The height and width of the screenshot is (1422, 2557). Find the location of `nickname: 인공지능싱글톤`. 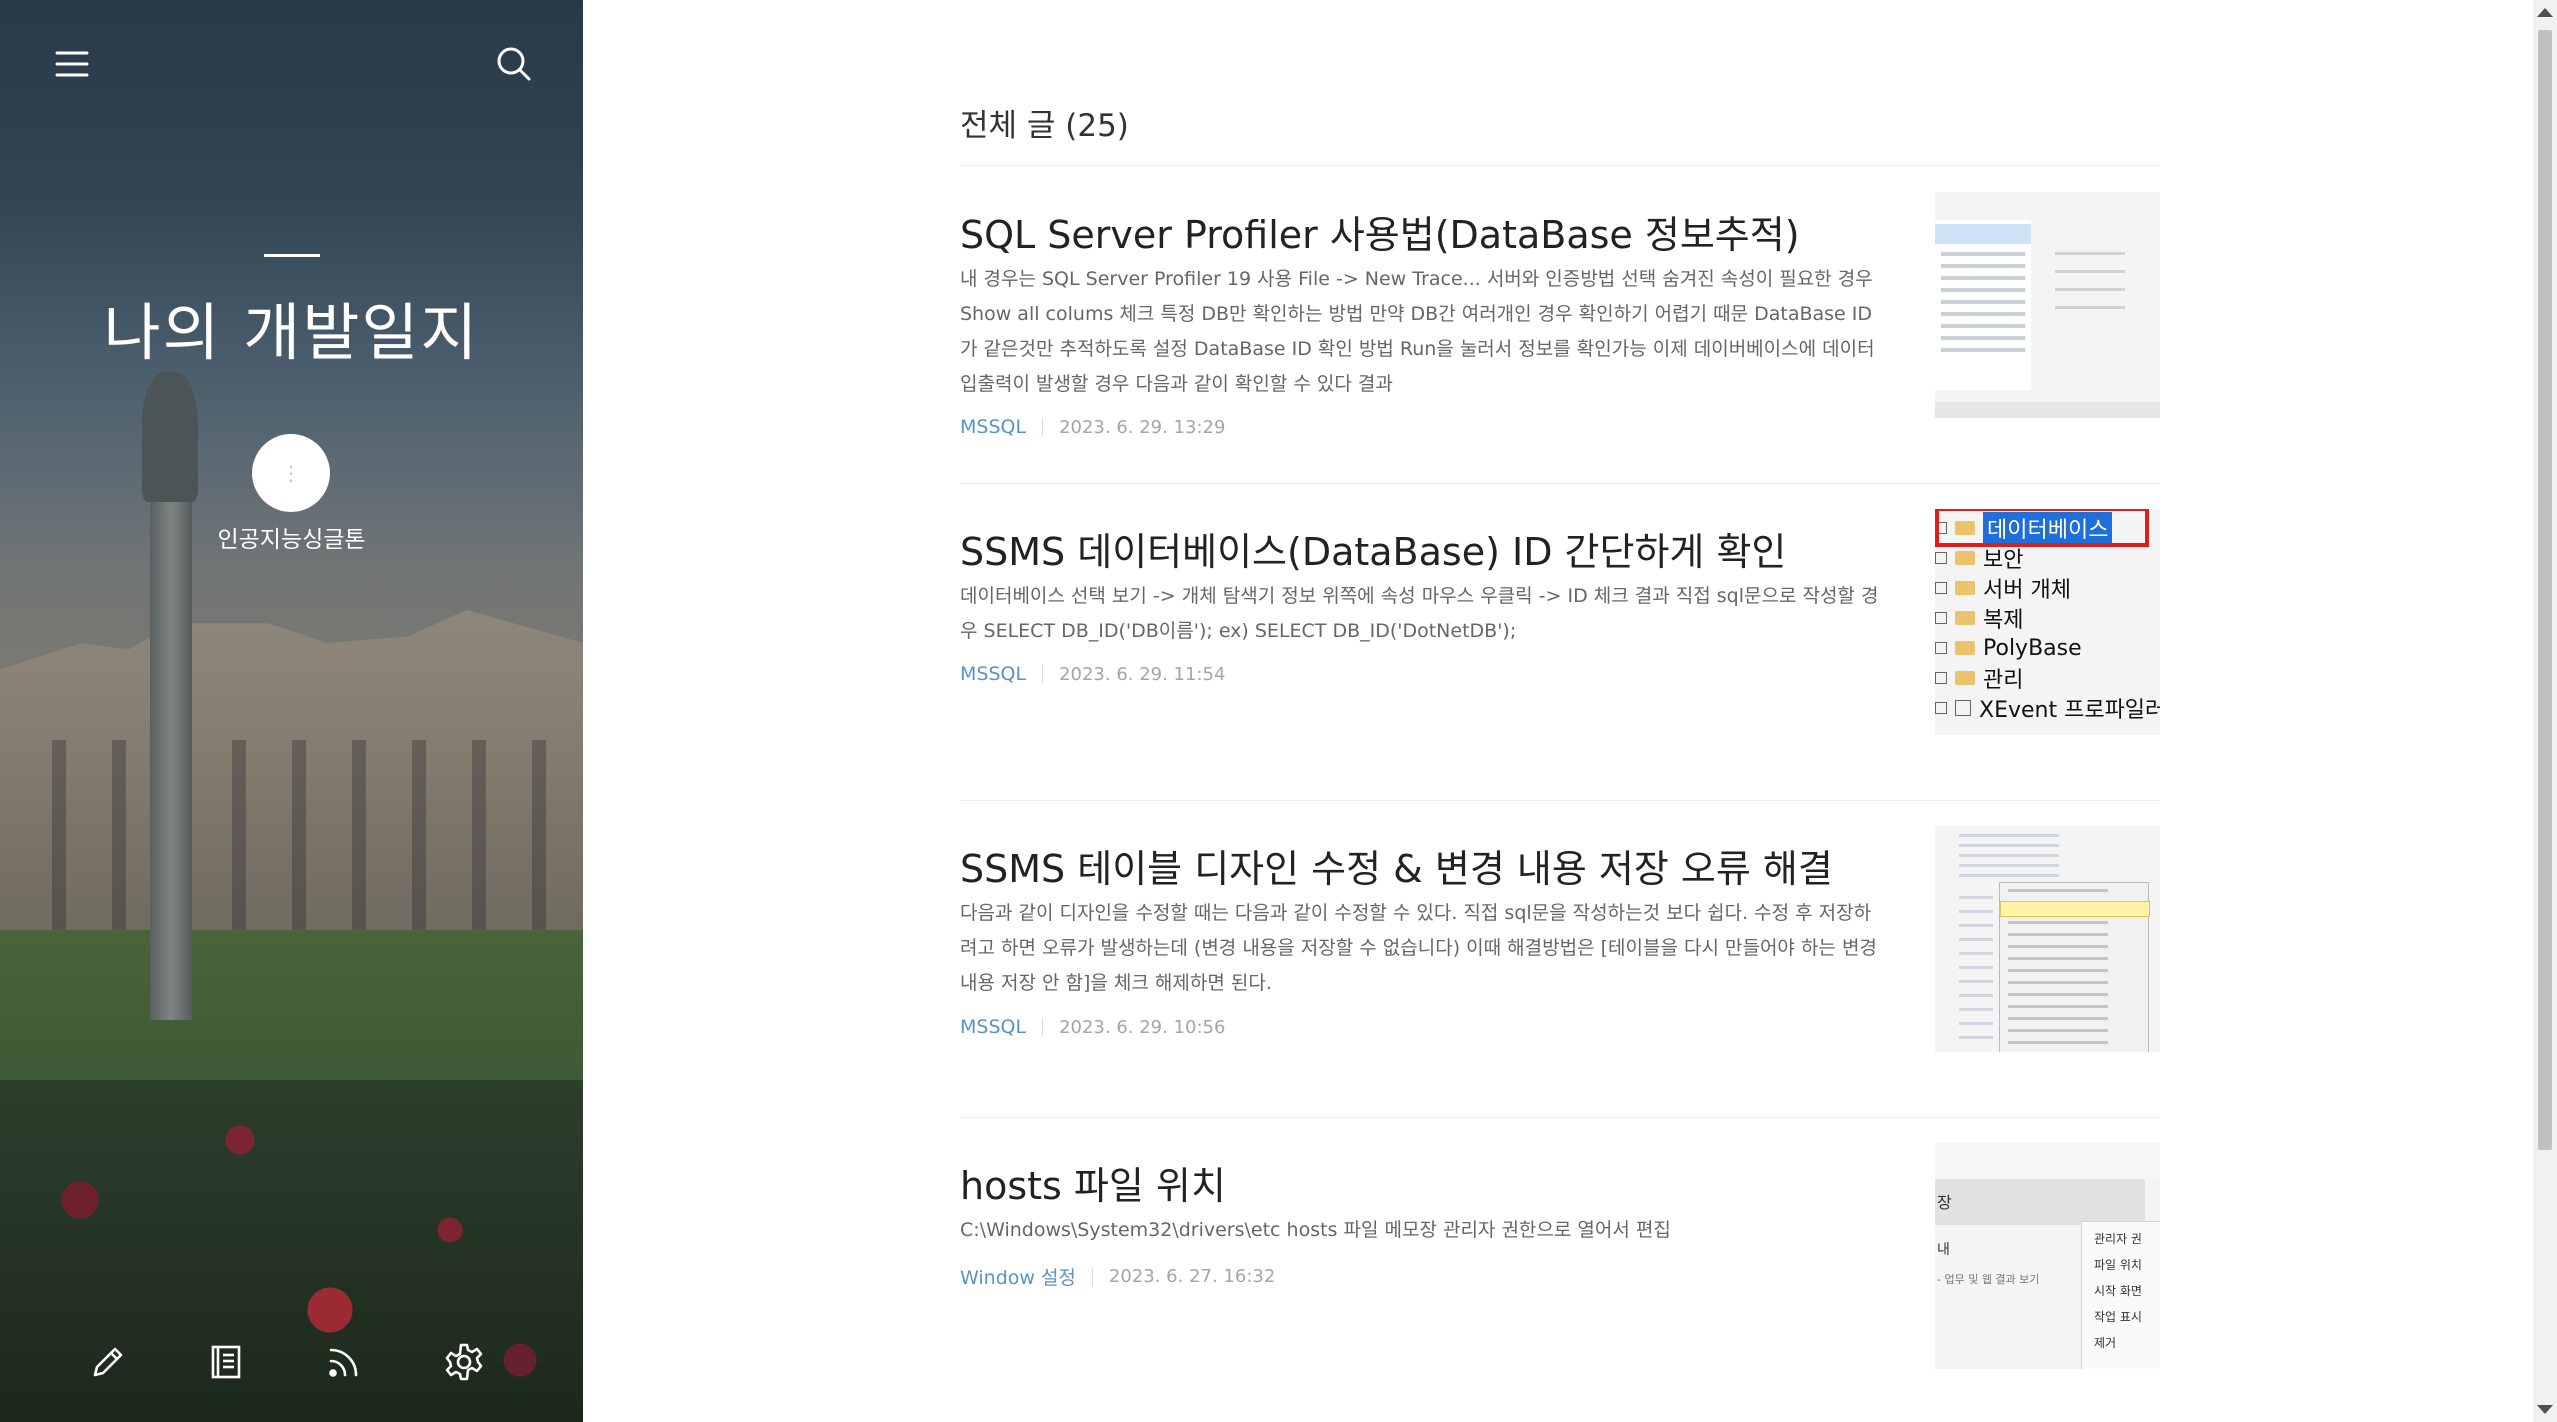

nickname: 인공지능싱글톤 is located at coordinates (291, 540).